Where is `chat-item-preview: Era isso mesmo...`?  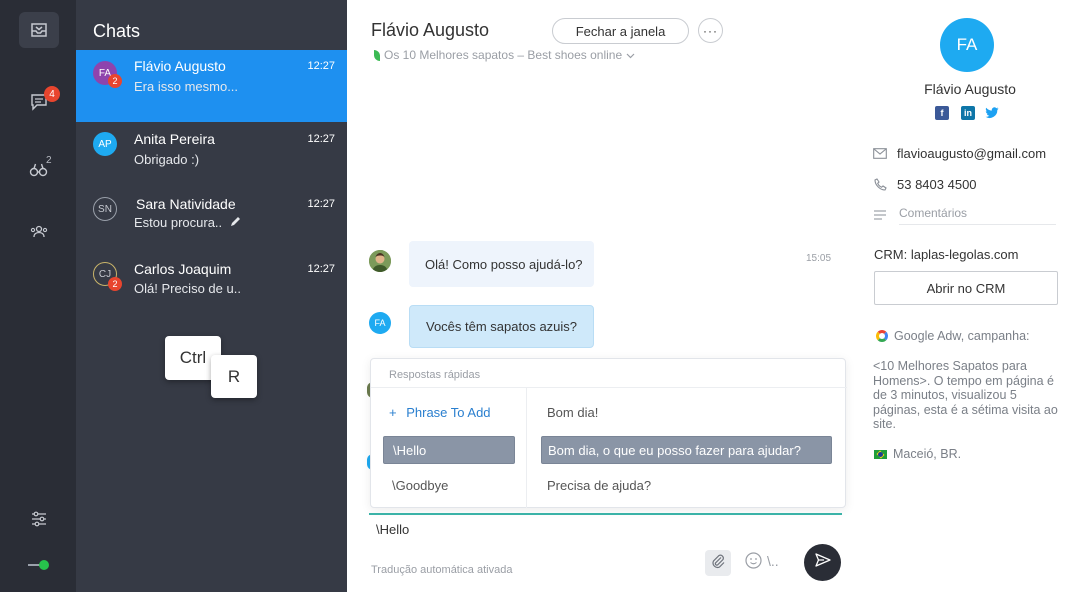
chat-item-preview: Era isso mesmo... is located at coordinates (186, 86).